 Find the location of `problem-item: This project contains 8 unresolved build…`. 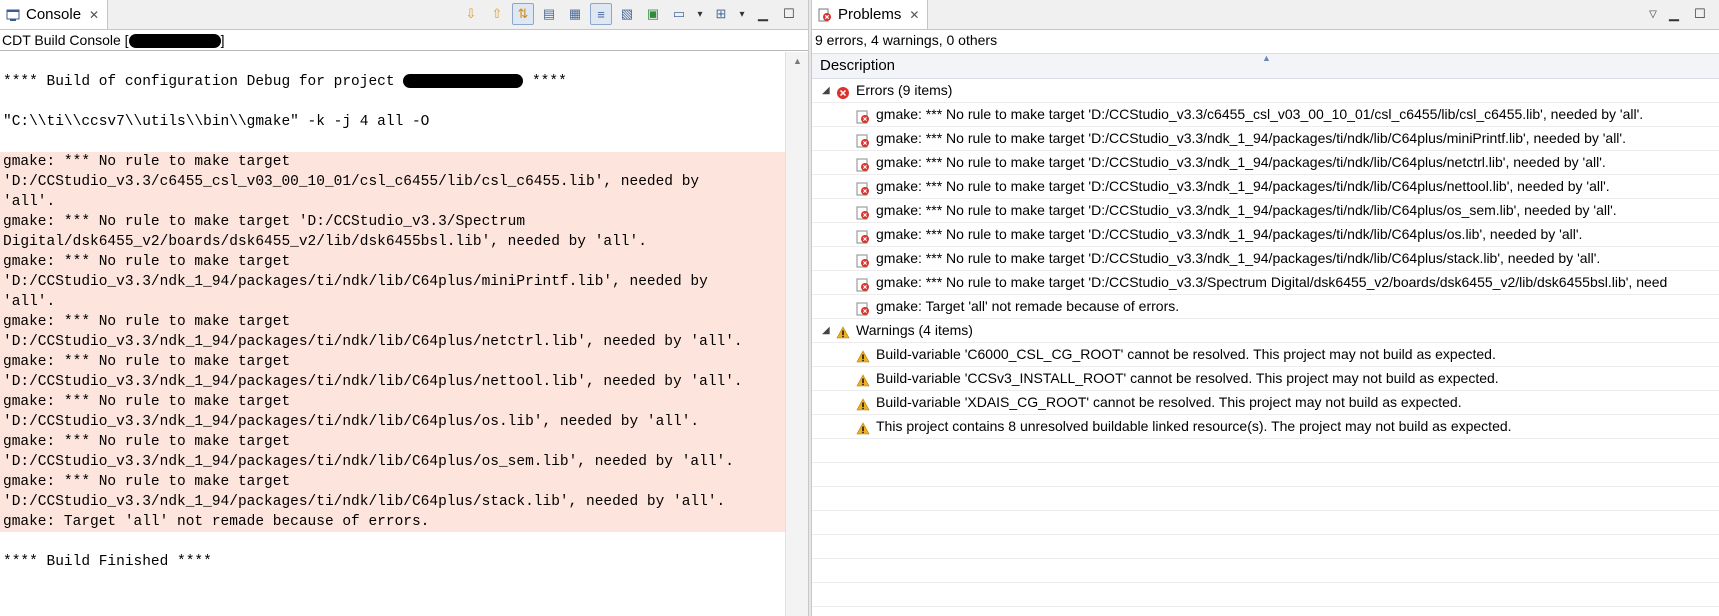

problem-item: This project contains 8 unresolved build… is located at coordinates (1265, 427).